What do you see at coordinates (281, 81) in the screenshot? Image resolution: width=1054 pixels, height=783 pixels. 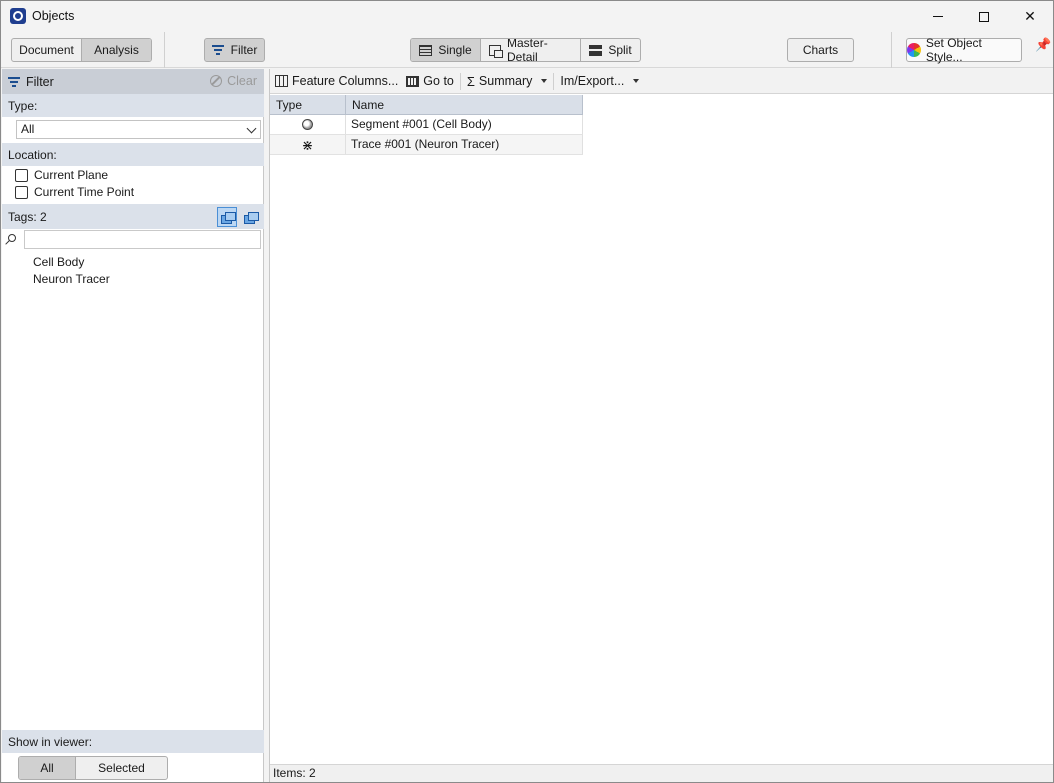 I see `columns-icon` at bounding box center [281, 81].